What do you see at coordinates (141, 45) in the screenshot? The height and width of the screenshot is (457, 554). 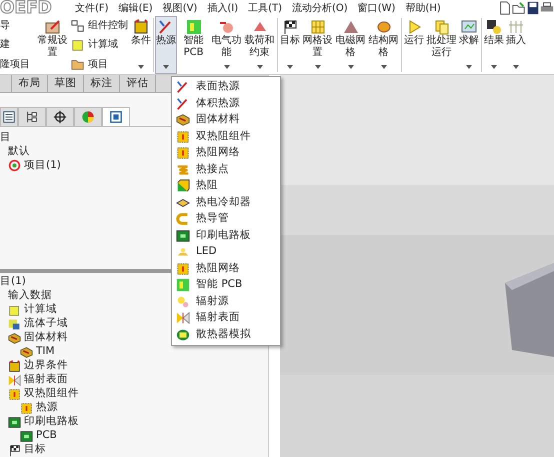 I see `toolbar-button: 条件` at bounding box center [141, 45].